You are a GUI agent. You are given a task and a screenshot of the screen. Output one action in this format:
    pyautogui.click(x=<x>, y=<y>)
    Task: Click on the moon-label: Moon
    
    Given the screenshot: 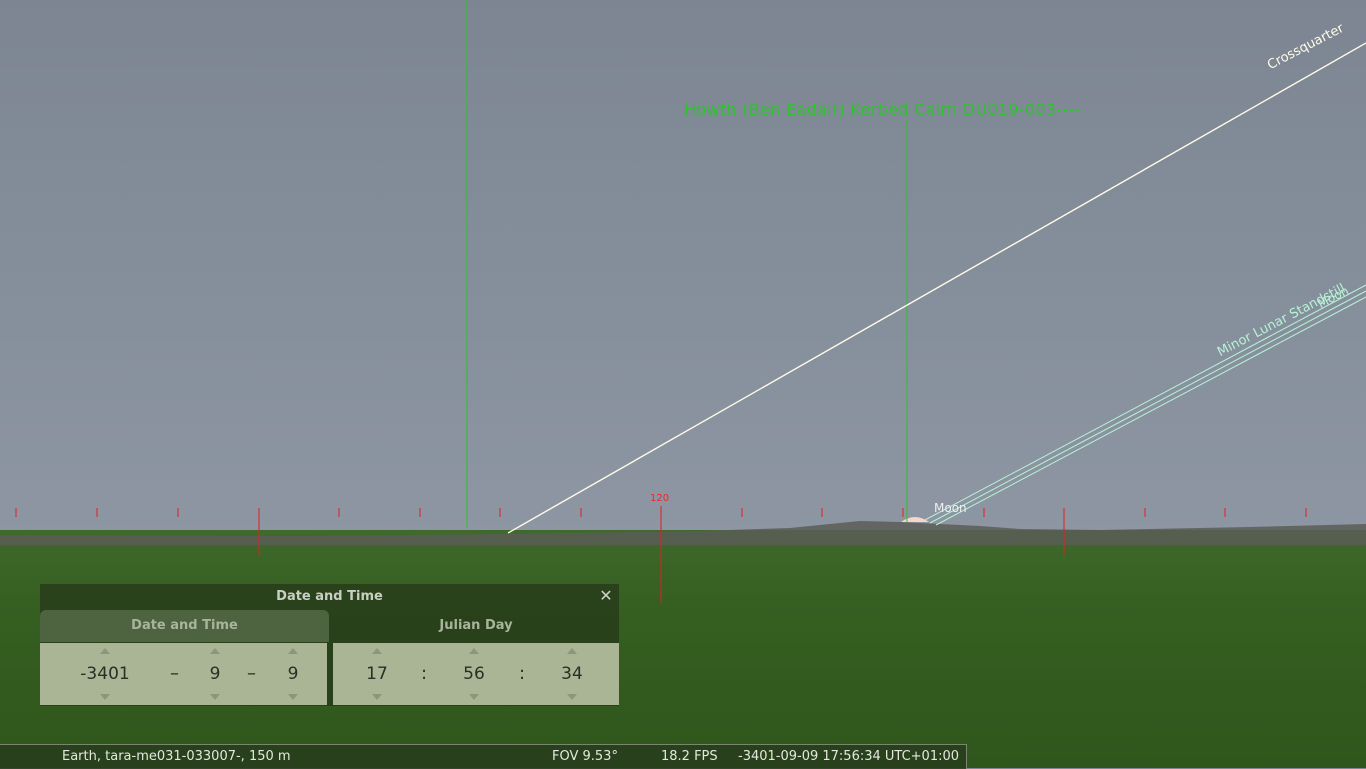 What is the action you would take?
    pyautogui.click(x=950, y=508)
    